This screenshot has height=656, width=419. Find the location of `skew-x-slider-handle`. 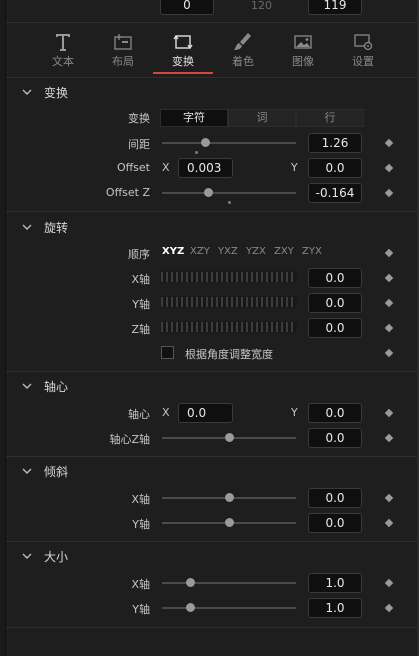

skew-x-slider-handle is located at coordinates (229, 497).